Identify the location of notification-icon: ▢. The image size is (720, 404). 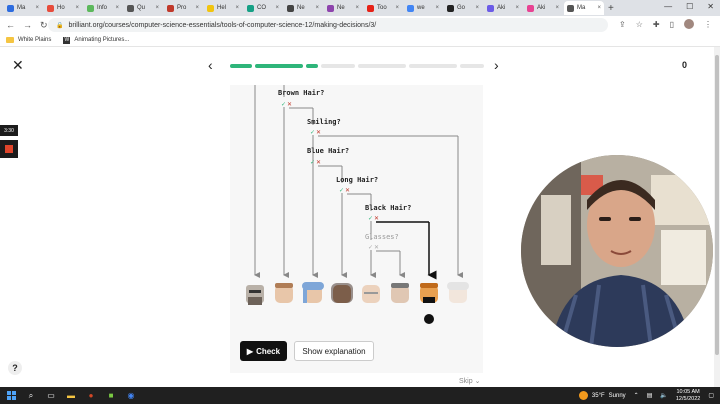
(711, 395).